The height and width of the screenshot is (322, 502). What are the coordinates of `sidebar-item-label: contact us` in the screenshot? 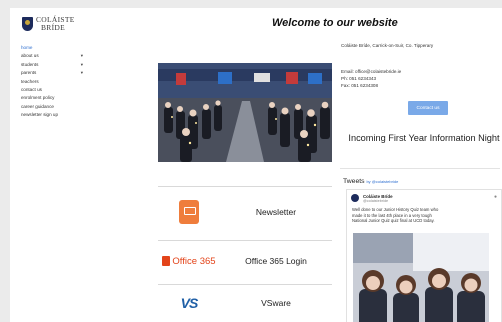 It's located at (31, 90).